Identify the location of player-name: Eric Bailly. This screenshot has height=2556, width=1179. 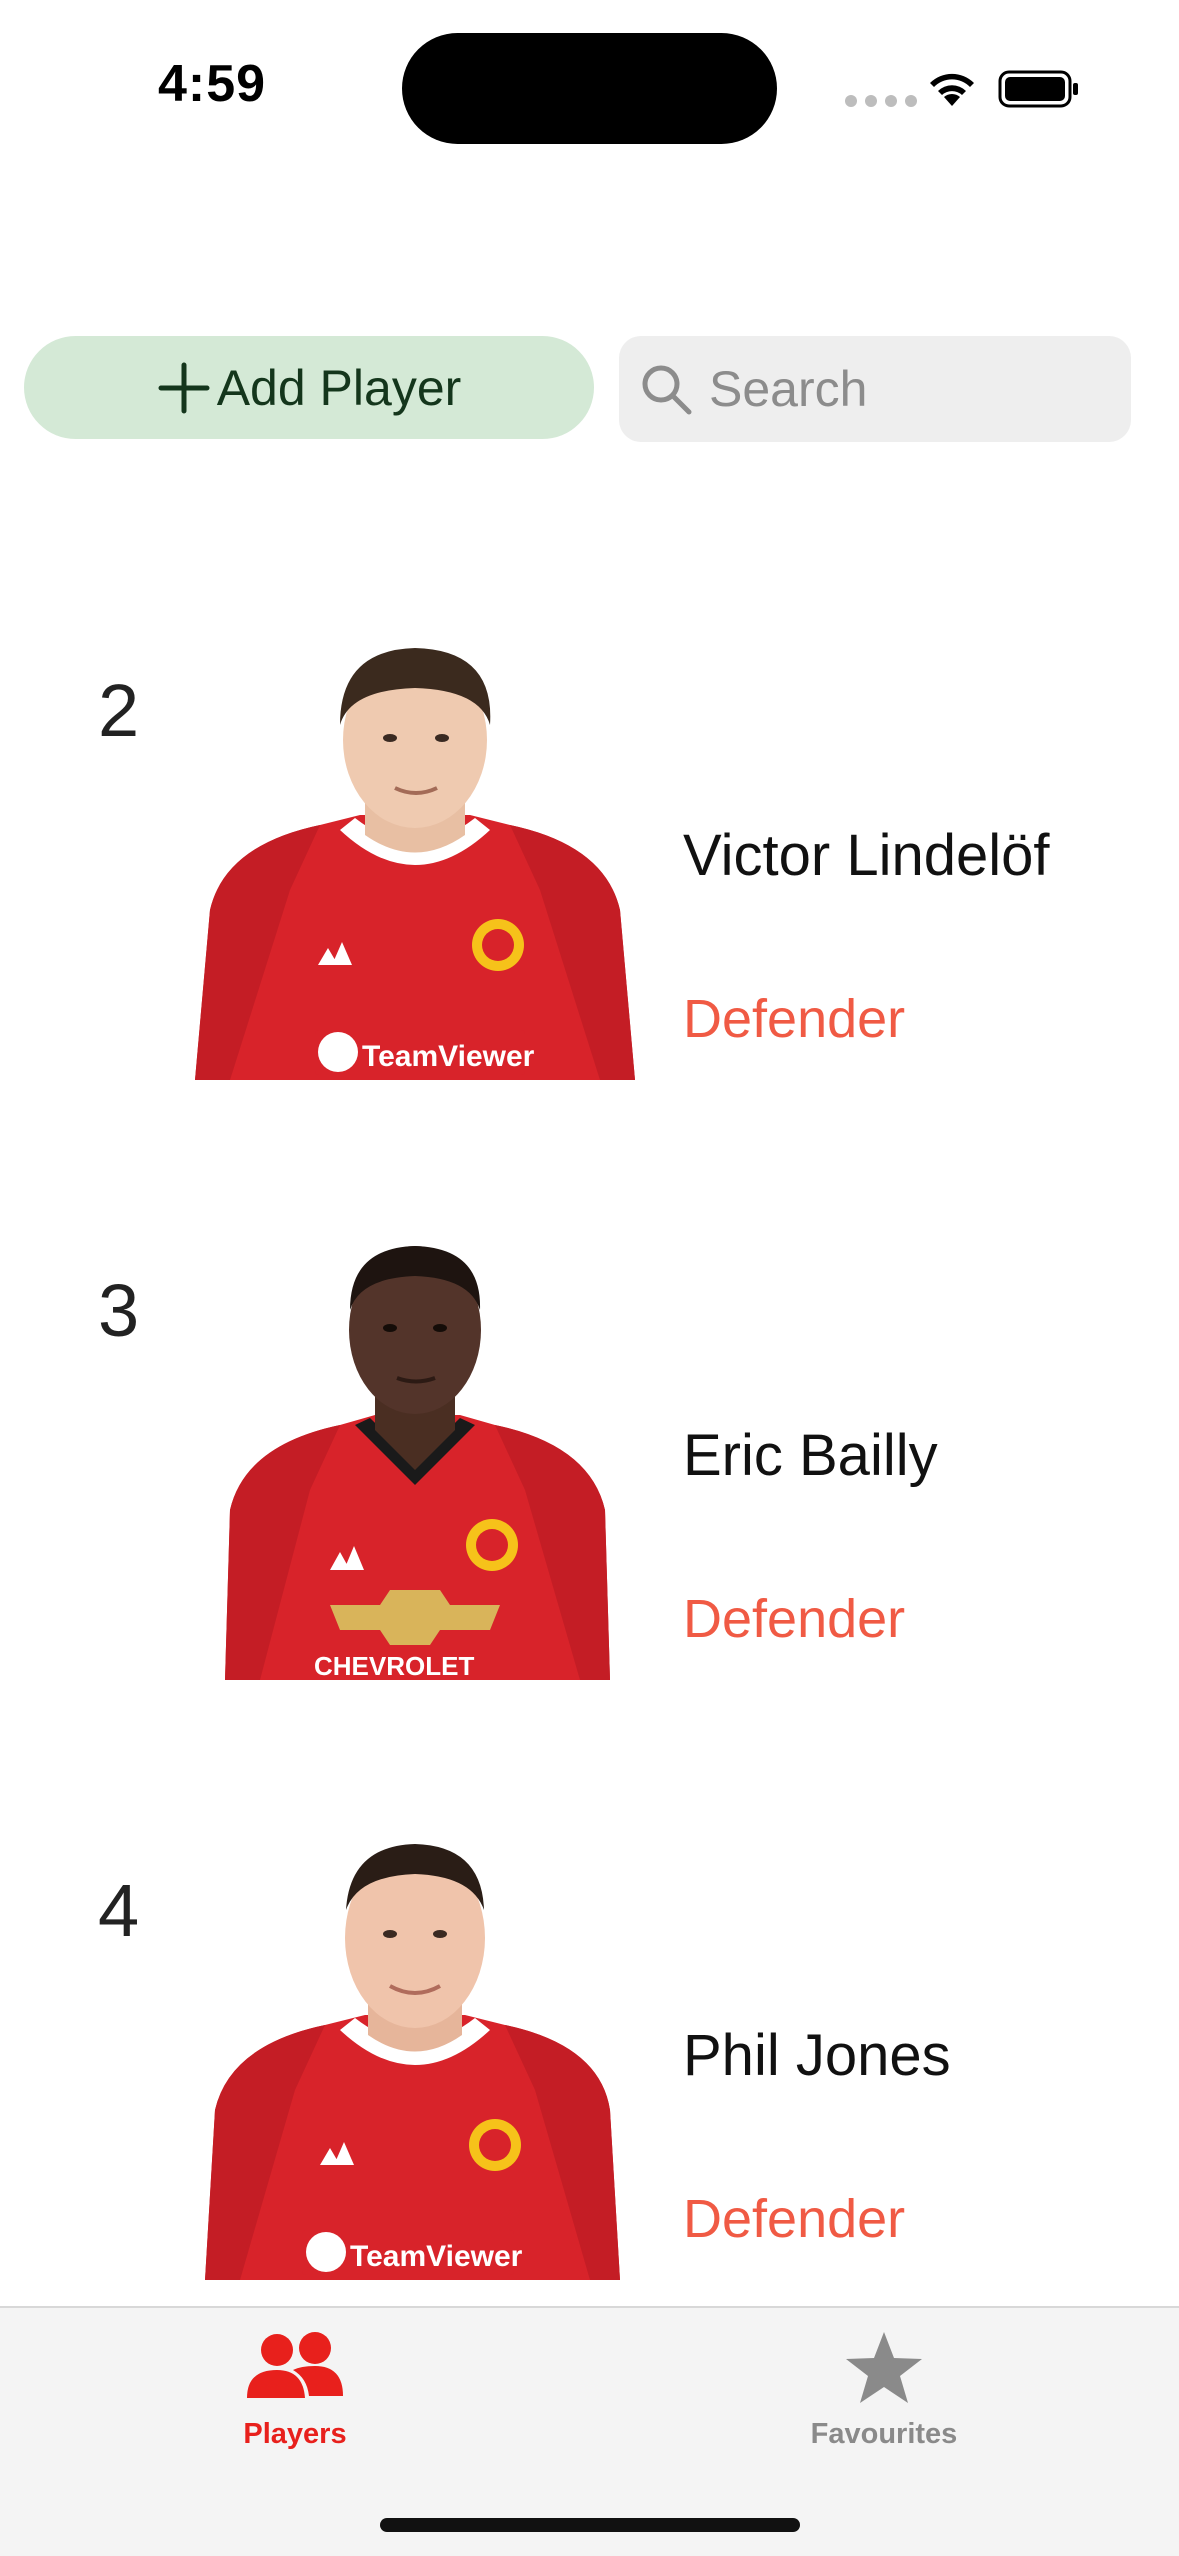
(810, 1455).